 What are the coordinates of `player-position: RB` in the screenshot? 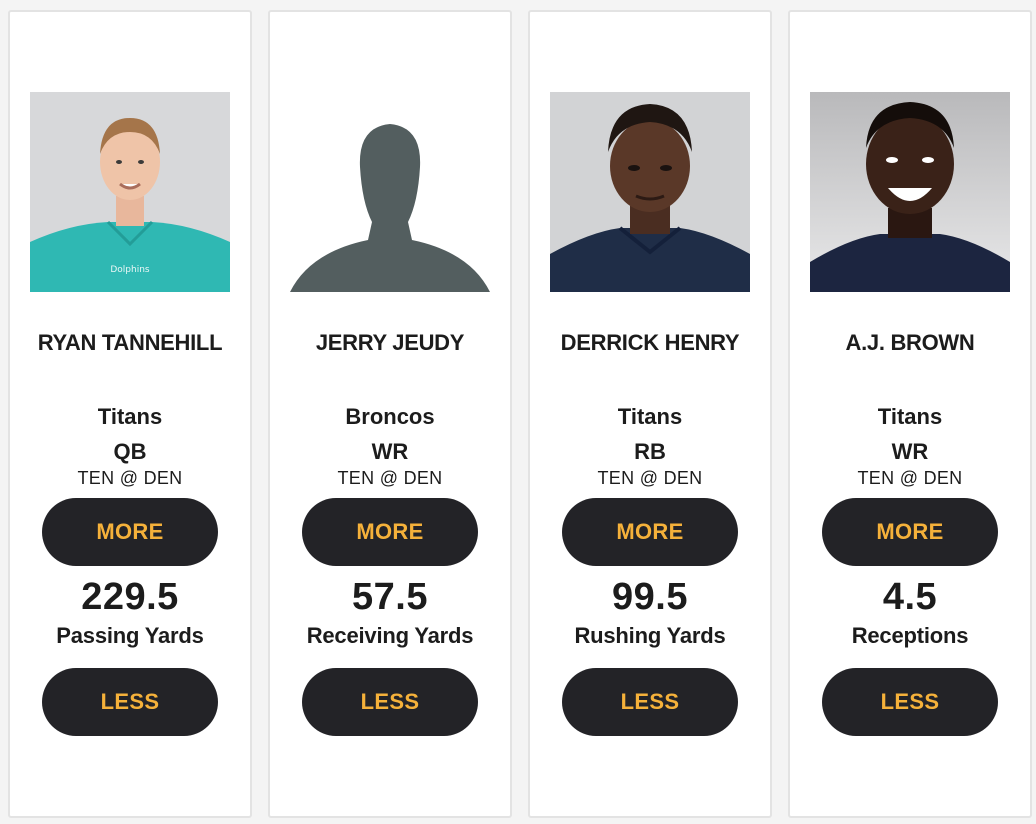 It's located at (650, 451).